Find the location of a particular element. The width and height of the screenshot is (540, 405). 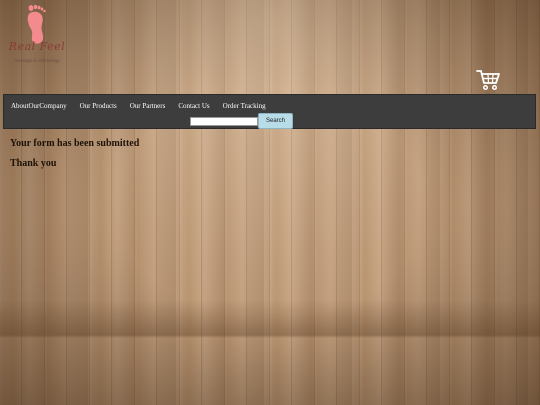

nav-our-products: Our Products is located at coordinates (98, 106).